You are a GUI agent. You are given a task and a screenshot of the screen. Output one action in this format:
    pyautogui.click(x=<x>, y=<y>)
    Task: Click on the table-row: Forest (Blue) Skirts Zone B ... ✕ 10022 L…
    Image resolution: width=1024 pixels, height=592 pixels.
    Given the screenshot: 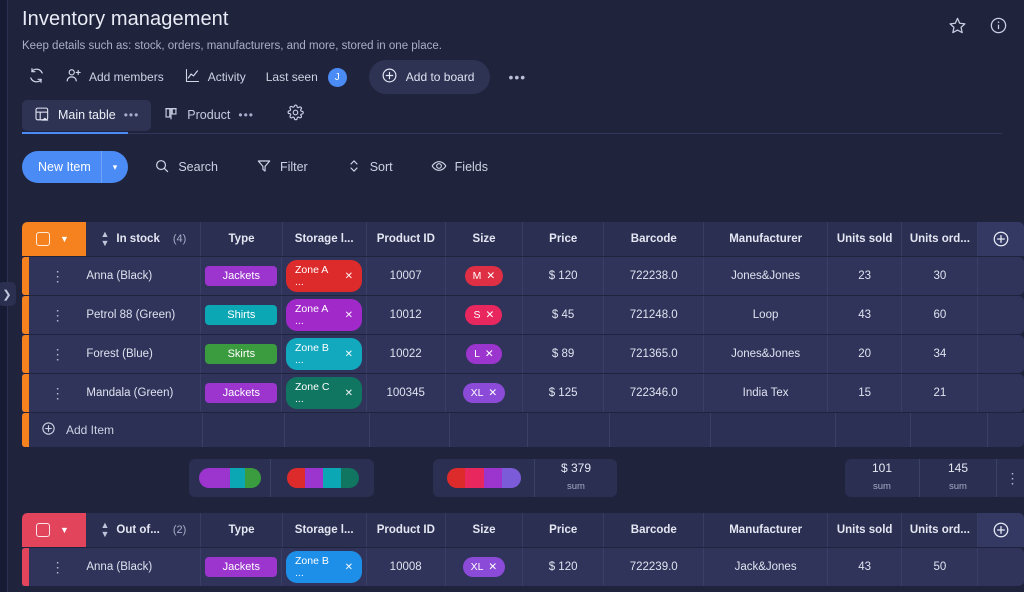 What is the action you would take?
    pyautogui.click(x=523, y=354)
    